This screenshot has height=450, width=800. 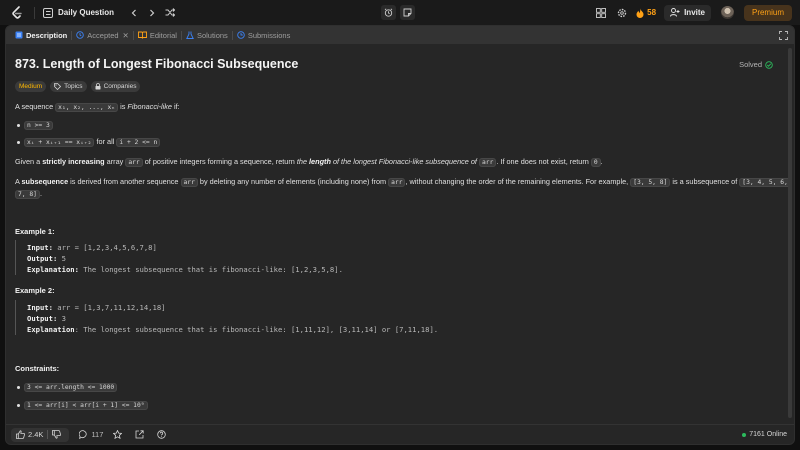 What do you see at coordinates (269, 35) in the screenshot?
I see `tab-submissions-label: Submissions` at bounding box center [269, 35].